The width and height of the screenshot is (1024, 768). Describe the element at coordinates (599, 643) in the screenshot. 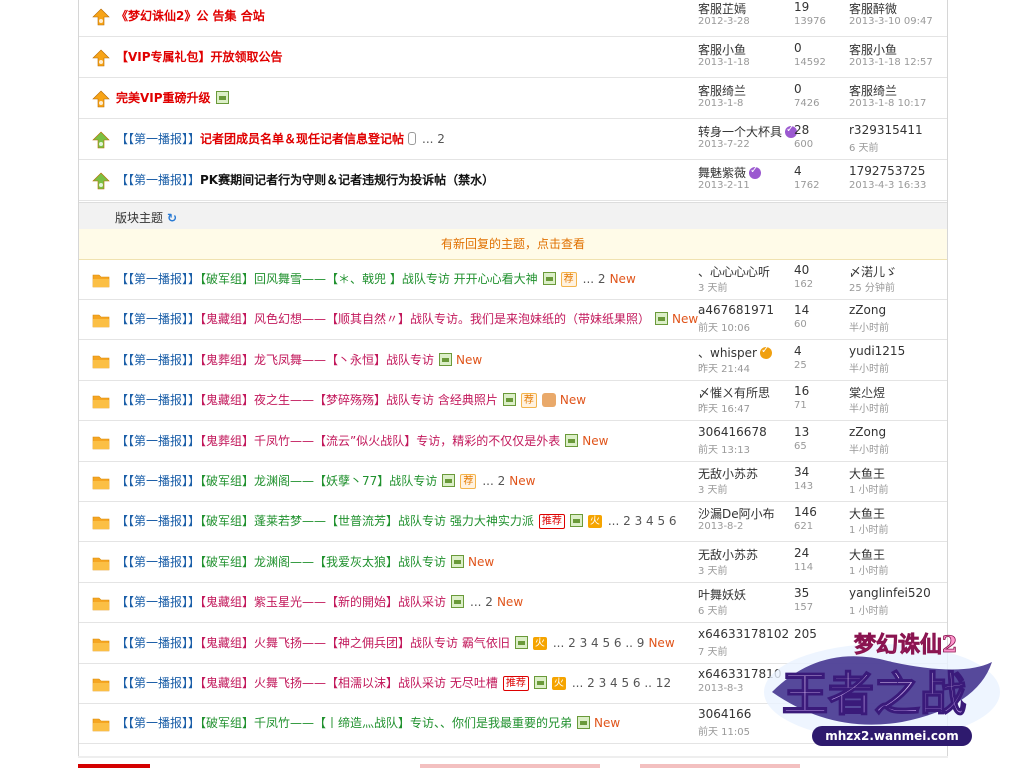

I see `page-links: ... 2 3 4 5 6 .. 9` at that location.